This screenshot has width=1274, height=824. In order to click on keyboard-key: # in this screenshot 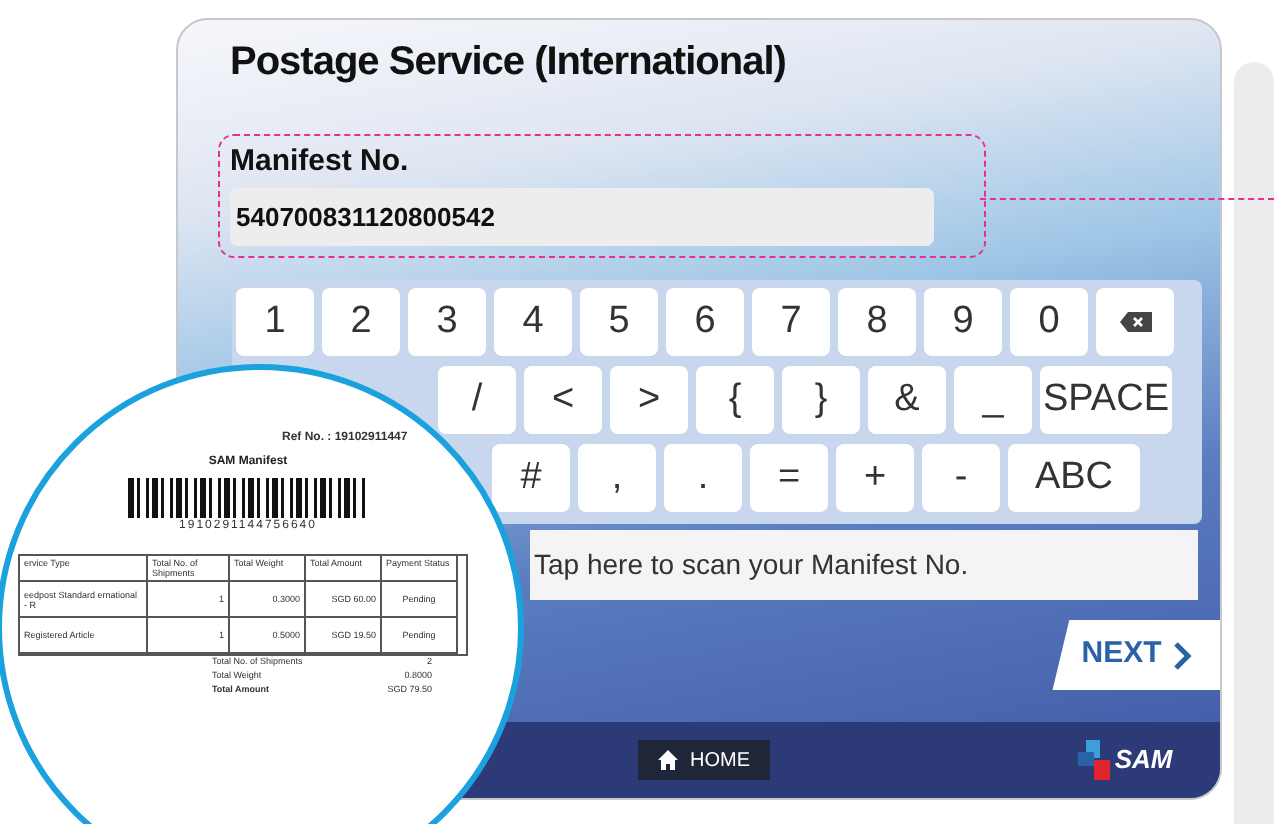, I will do `click(531, 478)`.